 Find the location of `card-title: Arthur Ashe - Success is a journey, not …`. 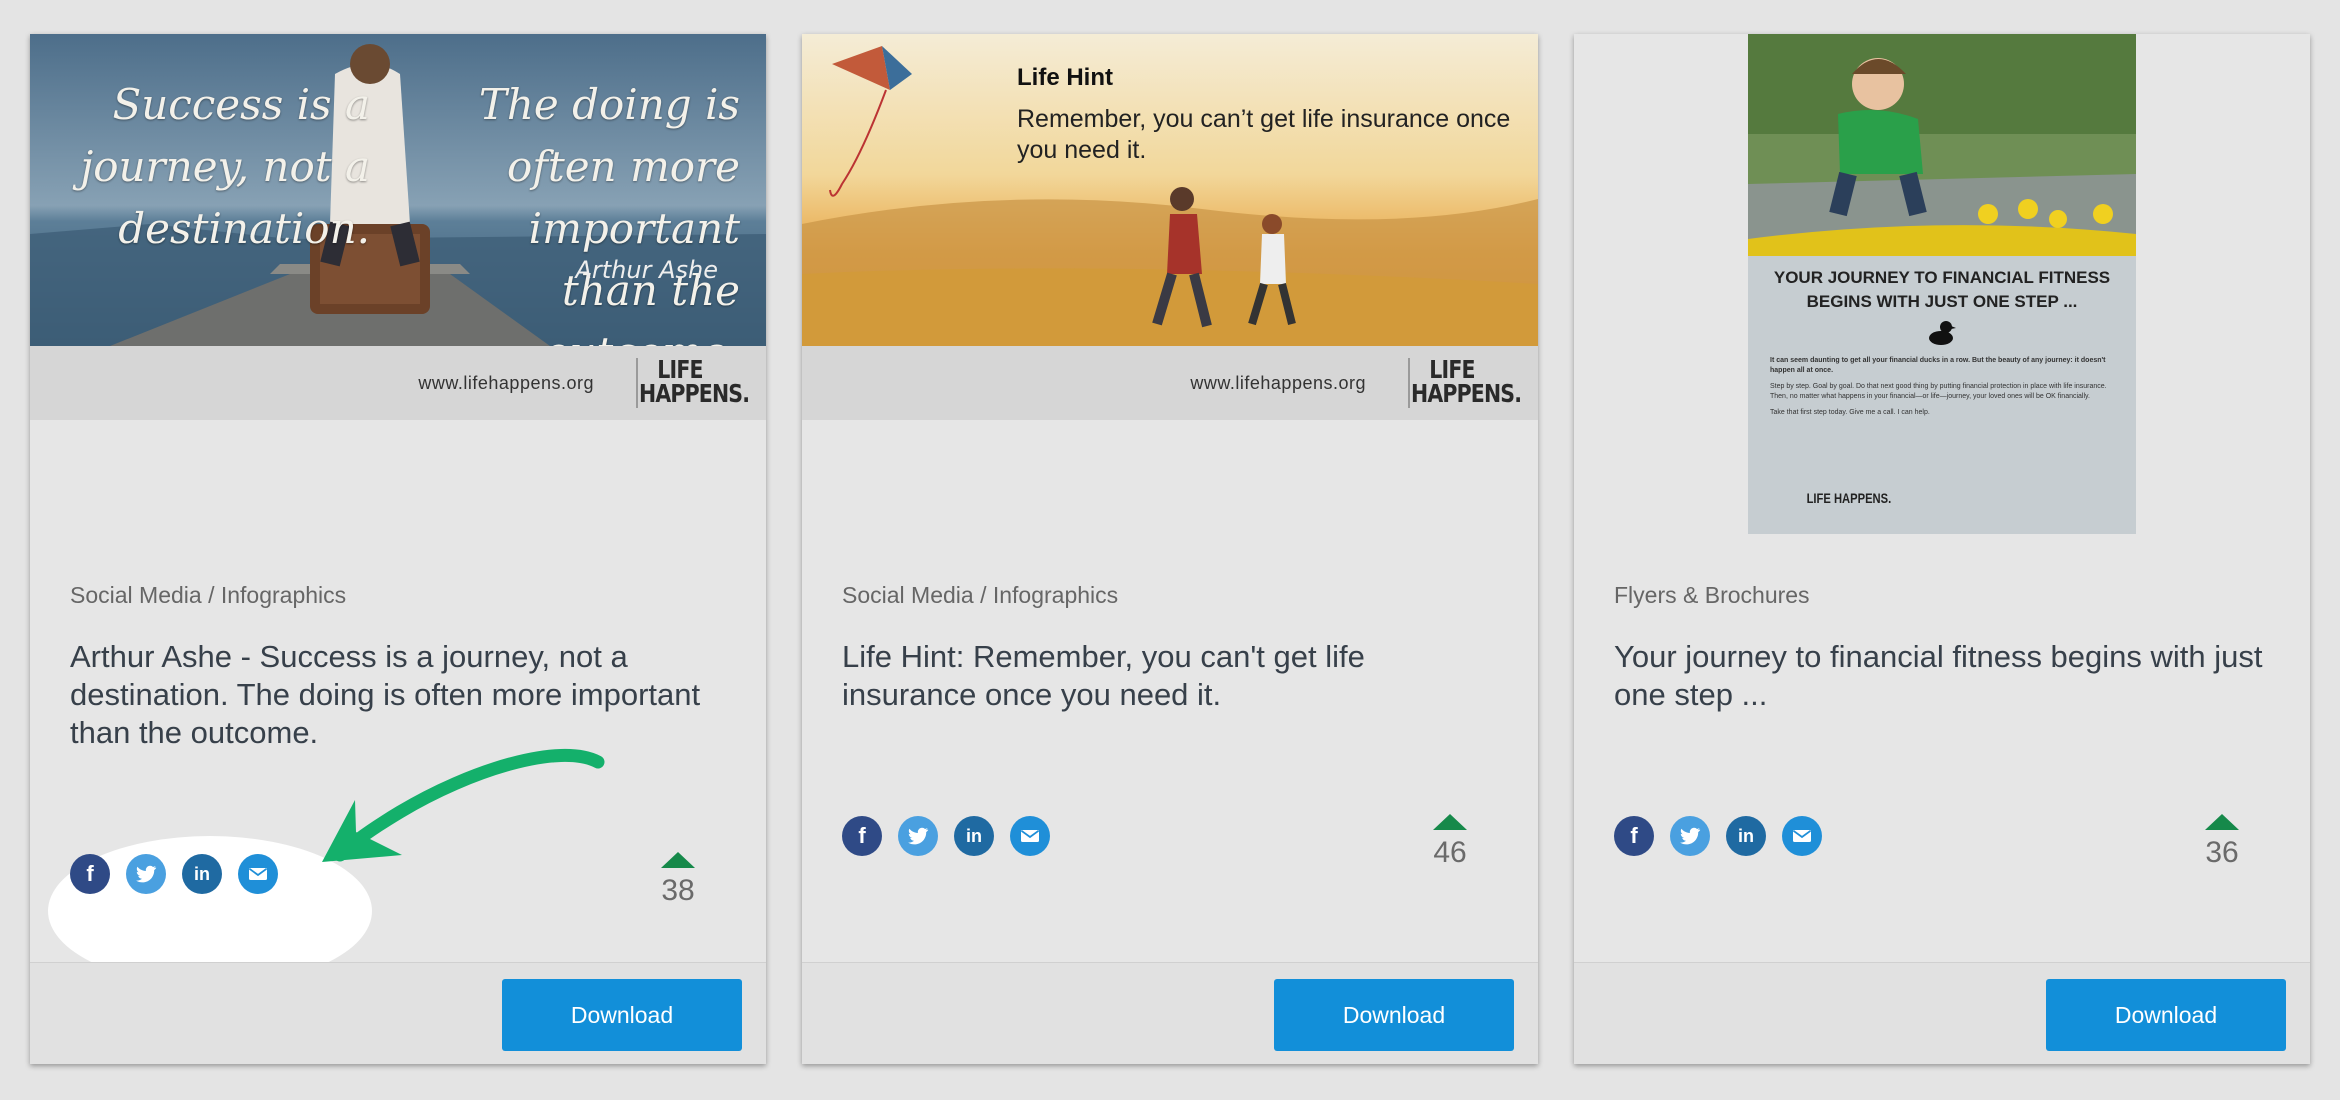

card-title: Arthur Ashe - Success is a journey, not … is located at coordinates (395, 695).